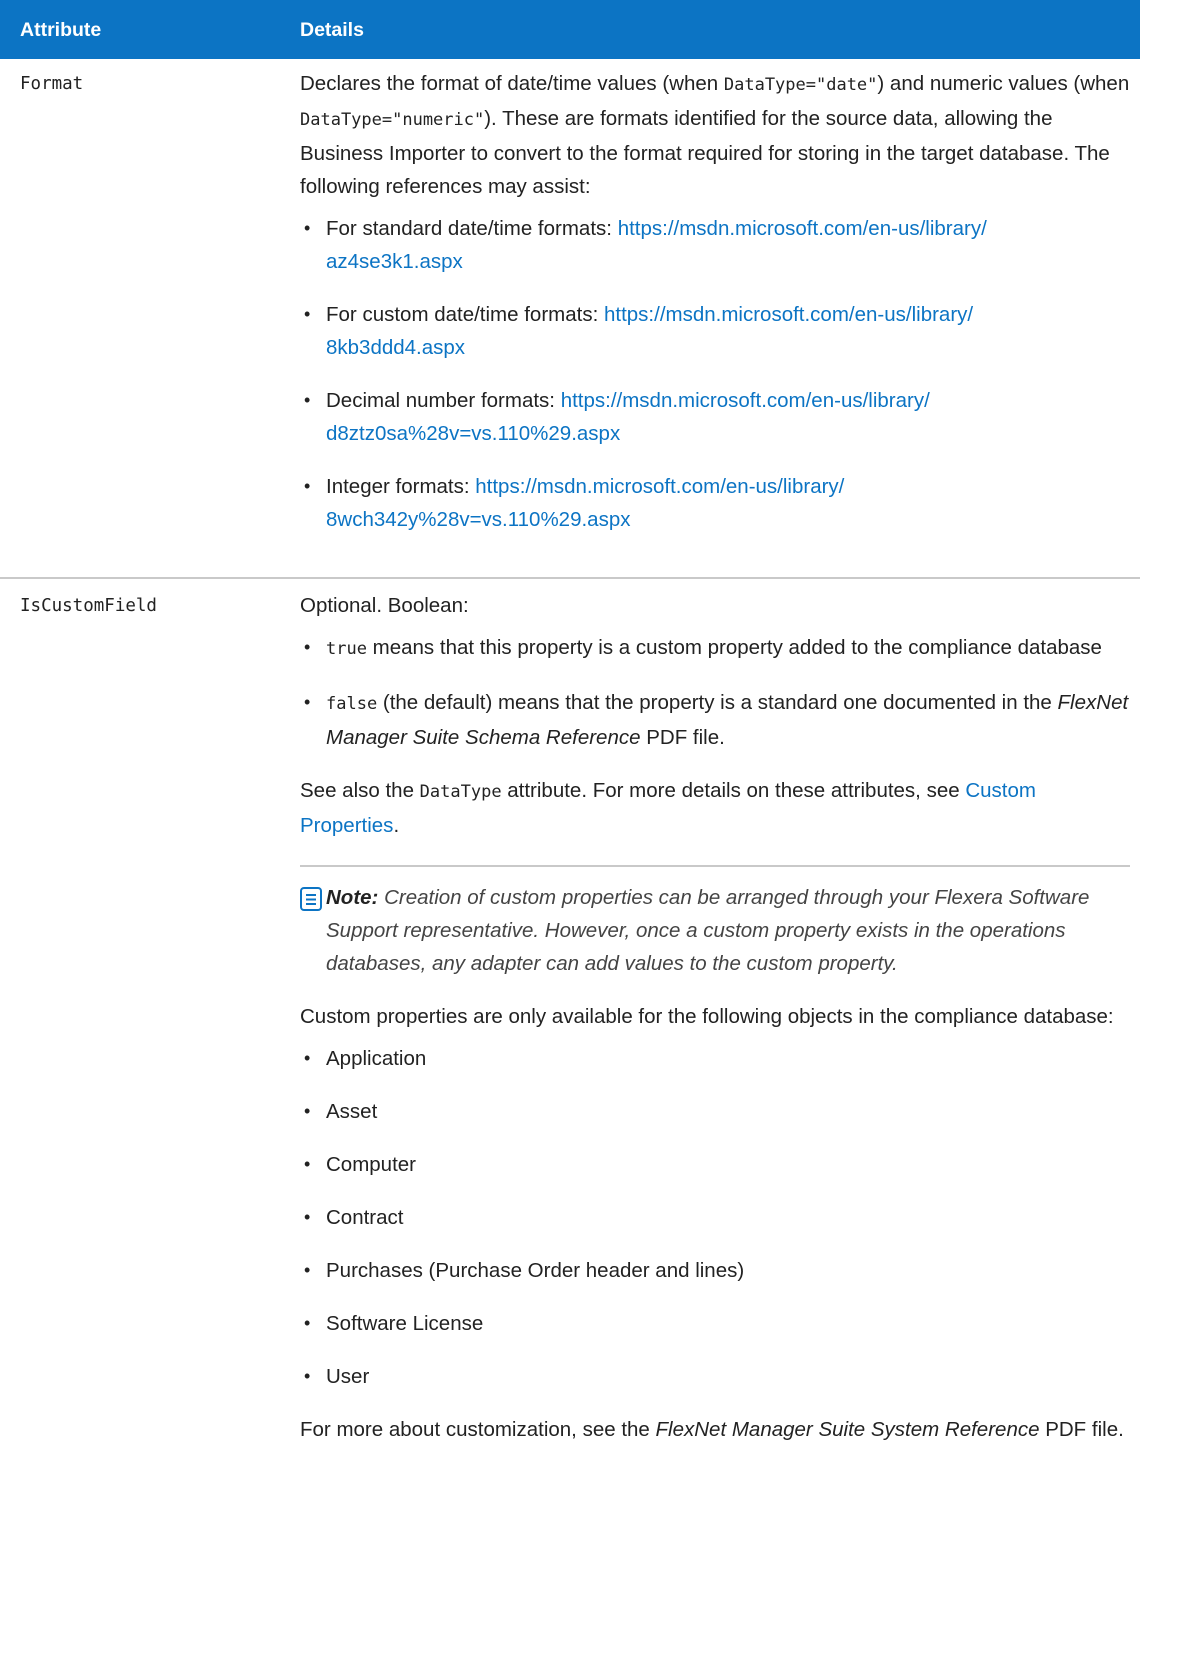 The image size is (1199, 1656). I want to click on list-item: User, so click(715, 1376).